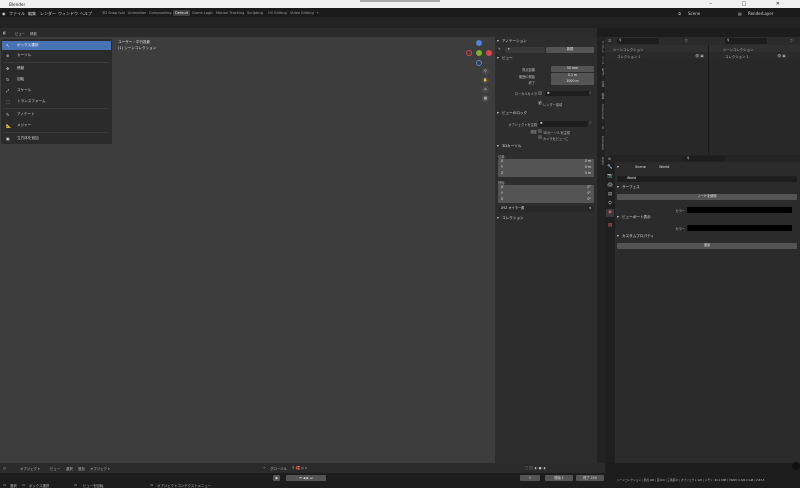 The image size is (800, 488). What do you see at coordinates (570, 50) in the screenshot?
I see `annotation-new-button: 新規` at bounding box center [570, 50].